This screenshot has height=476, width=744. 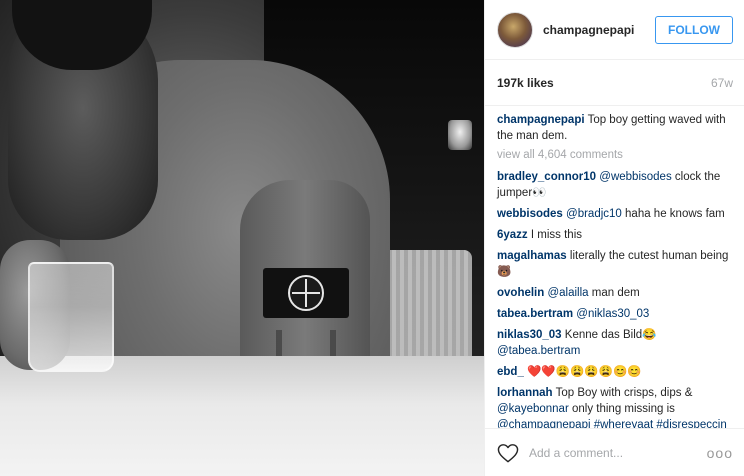 What do you see at coordinates (544, 423) in the screenshot?
I see `comment-mention: @champagnepapi` at bounding box center [544, 423].